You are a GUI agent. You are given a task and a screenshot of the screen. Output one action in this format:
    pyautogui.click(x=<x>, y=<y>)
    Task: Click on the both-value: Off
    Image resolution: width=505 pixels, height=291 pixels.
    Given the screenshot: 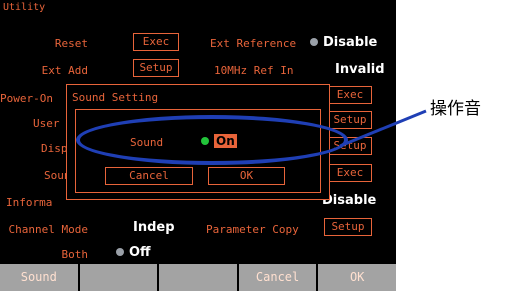 What is the action you would take?
    pyautogui.click(x=133, y=252)
    